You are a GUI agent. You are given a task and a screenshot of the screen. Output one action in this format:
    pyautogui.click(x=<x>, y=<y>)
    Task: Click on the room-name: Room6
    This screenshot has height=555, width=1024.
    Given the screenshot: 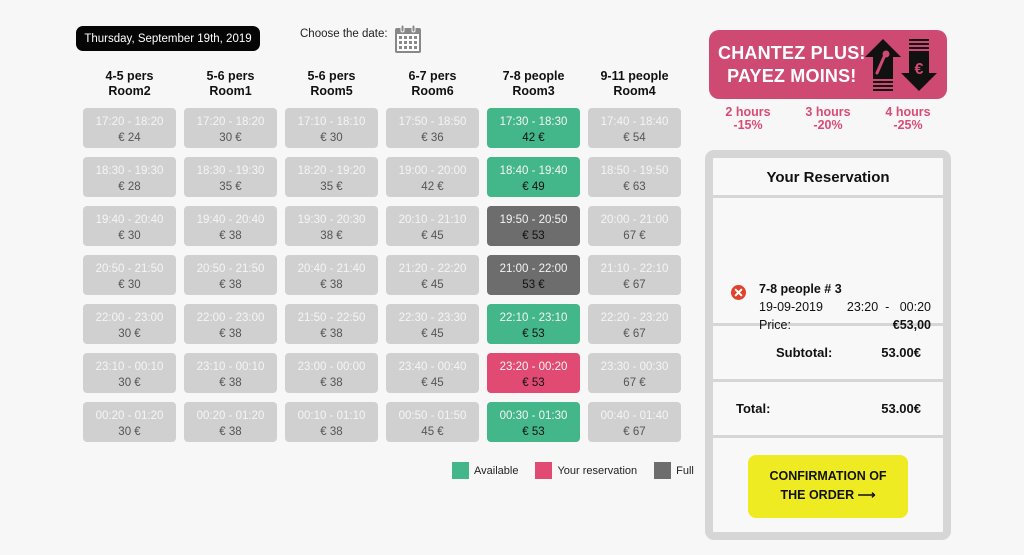 What is the action you would take?
    pyautogui.click(x=432, y=91)
    